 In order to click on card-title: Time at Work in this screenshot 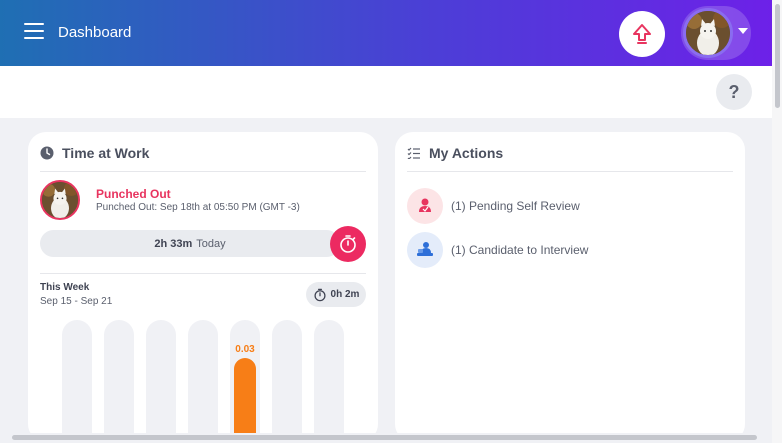, I will do `click(106, 153)`.